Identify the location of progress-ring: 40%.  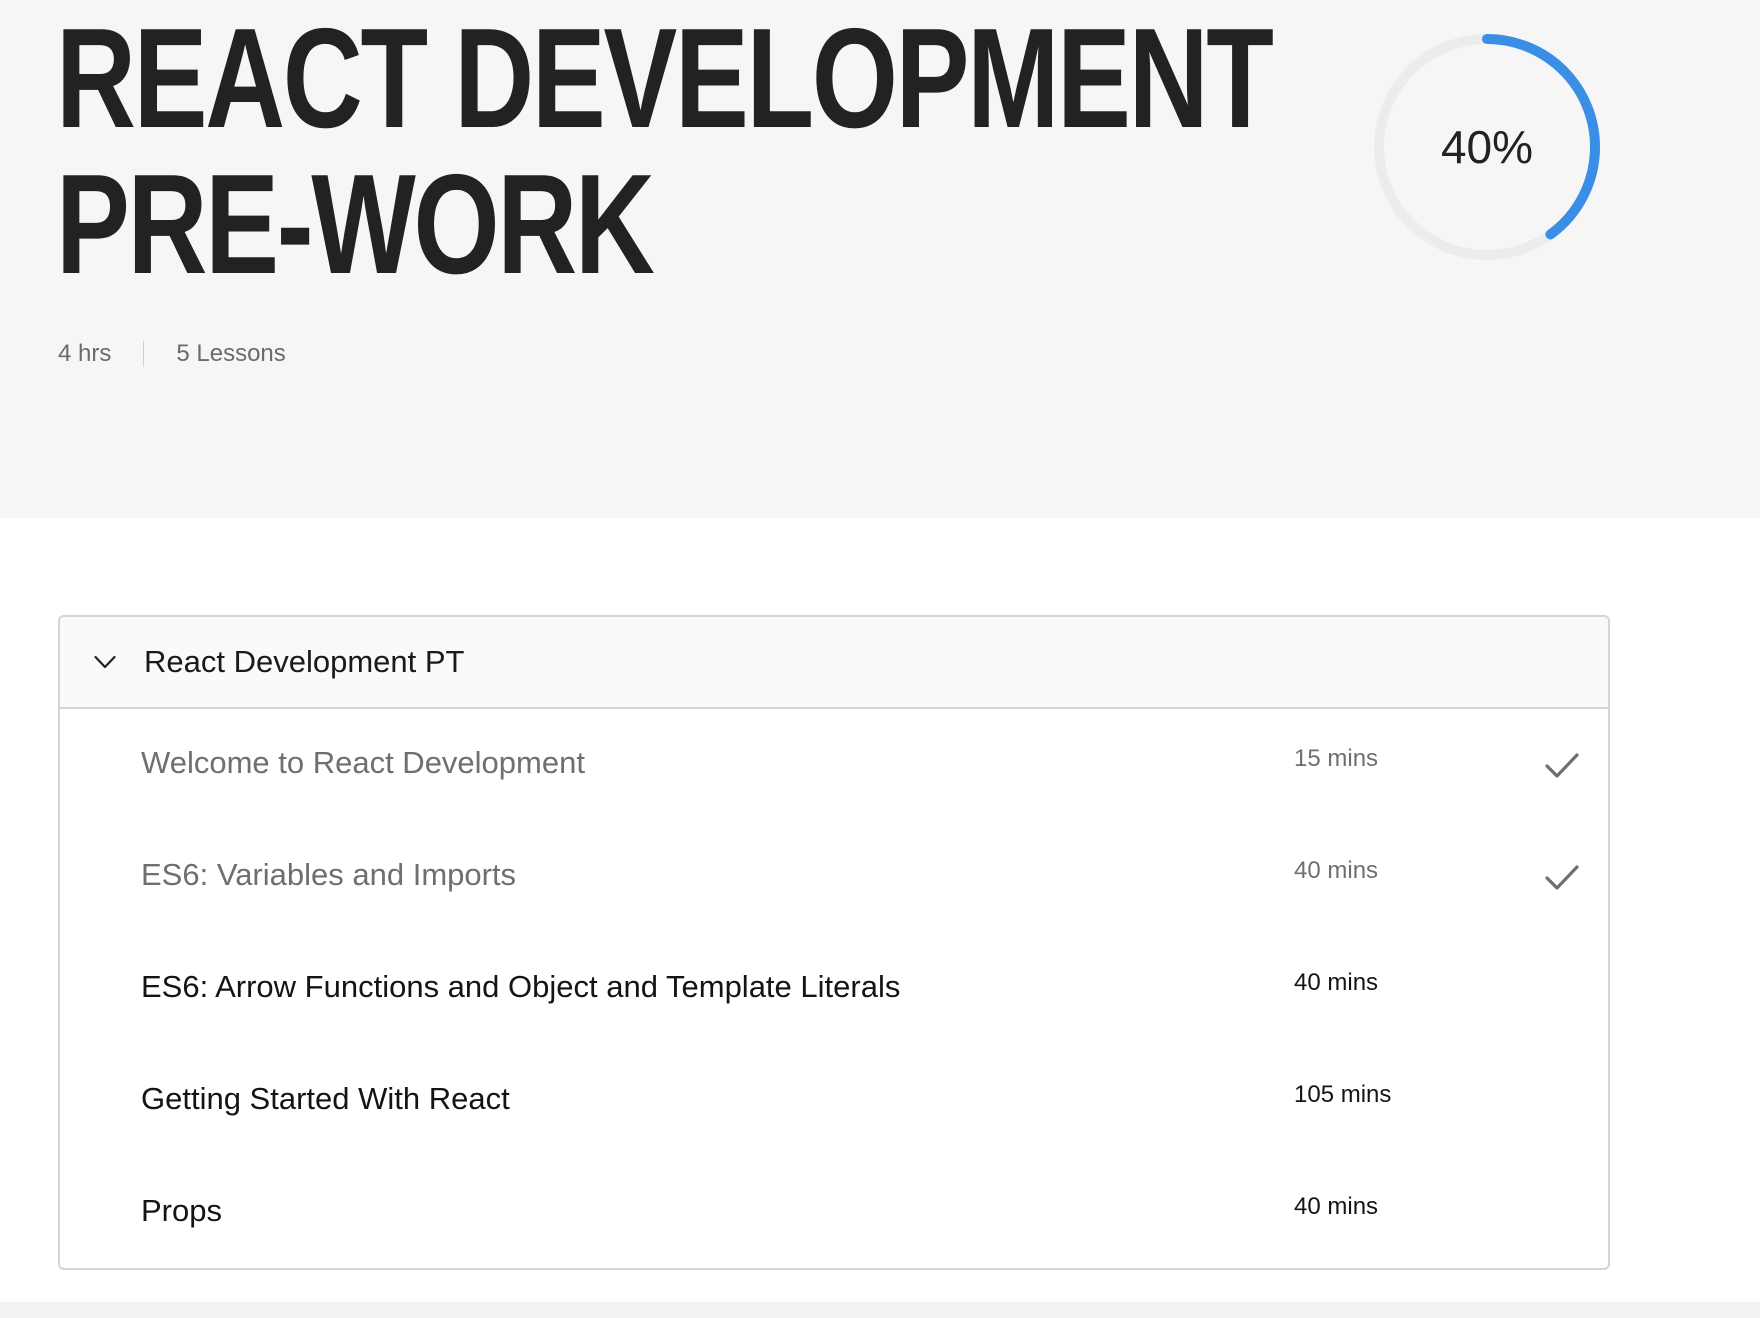
(1487, 147).